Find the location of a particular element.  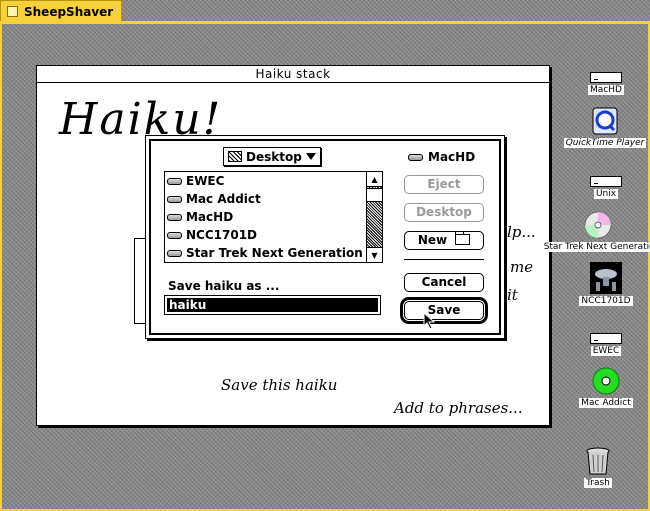

desktop-icon is located at coordinates (235, 156).